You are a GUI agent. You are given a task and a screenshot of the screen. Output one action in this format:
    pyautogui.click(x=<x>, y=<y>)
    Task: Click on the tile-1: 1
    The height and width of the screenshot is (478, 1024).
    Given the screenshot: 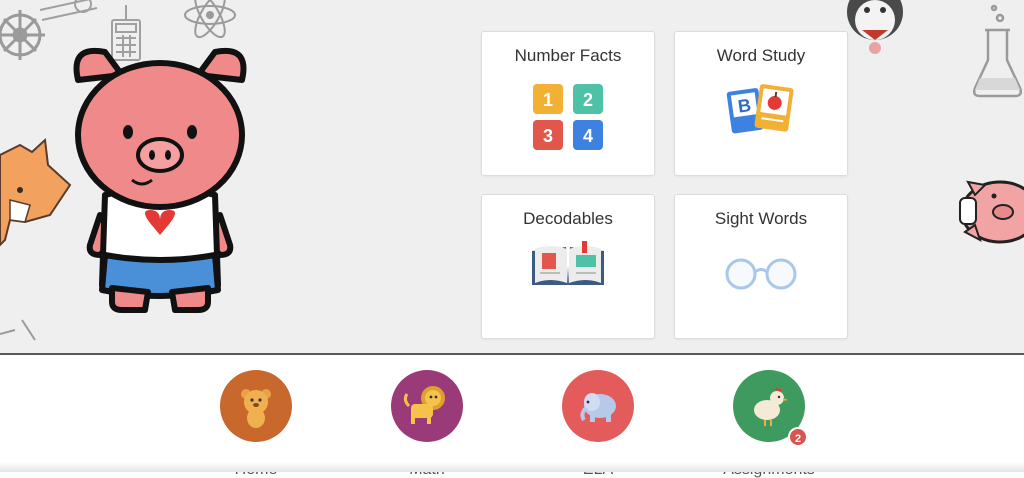 What is the action you would take?
    pyautogui.click(x=548, y=100)
    